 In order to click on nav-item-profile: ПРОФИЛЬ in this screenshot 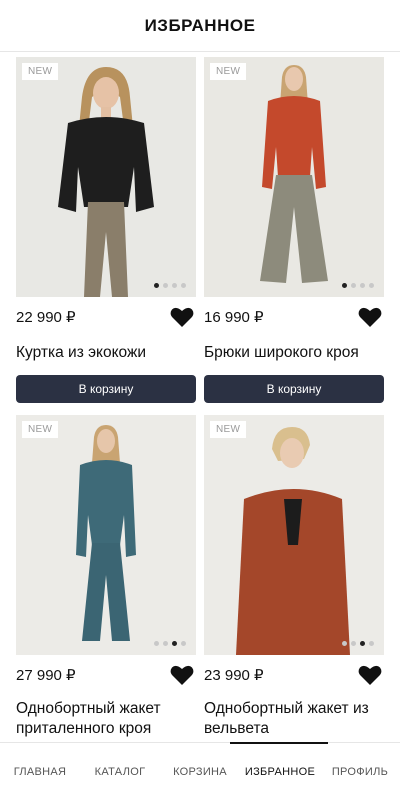, I will do `click(360, 772)`.